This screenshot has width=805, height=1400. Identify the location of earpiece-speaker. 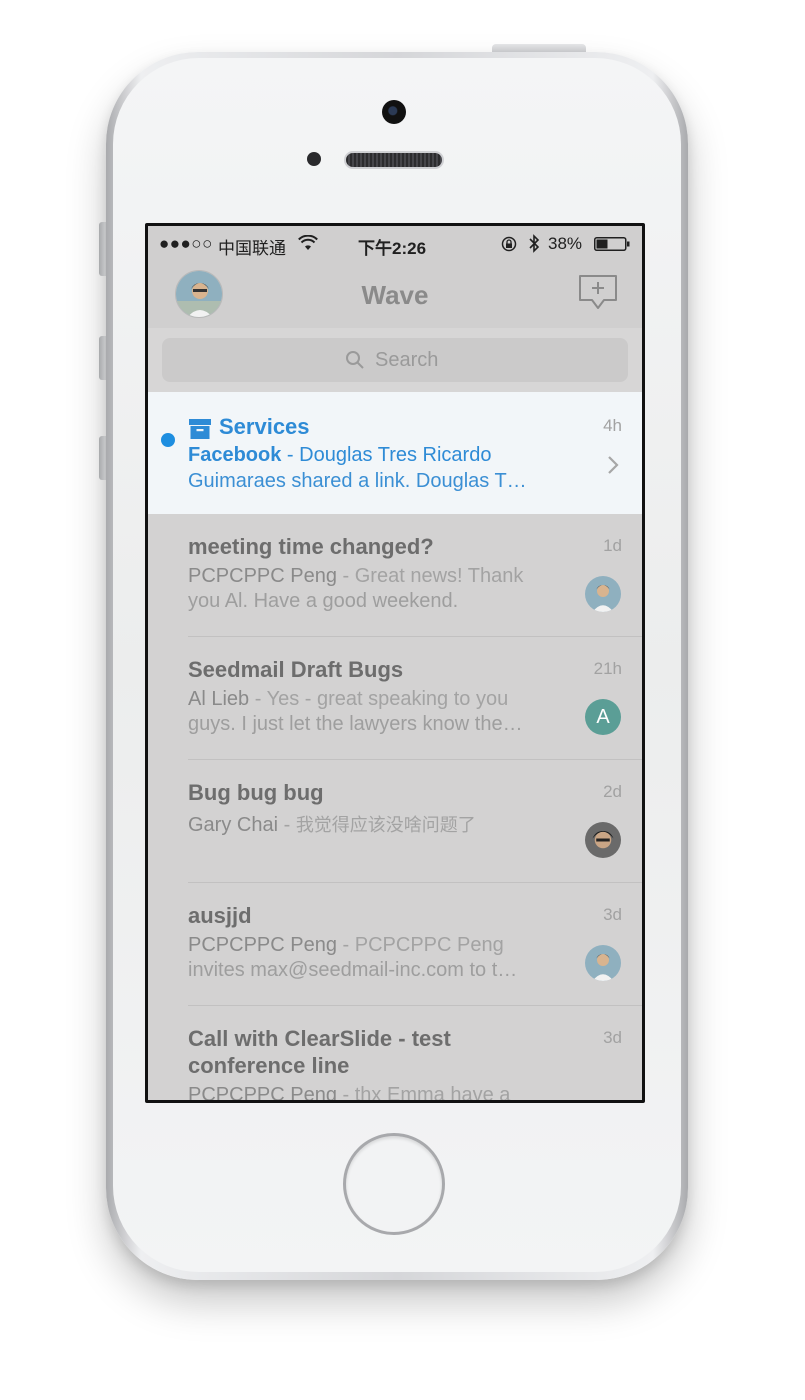
(394, 160).